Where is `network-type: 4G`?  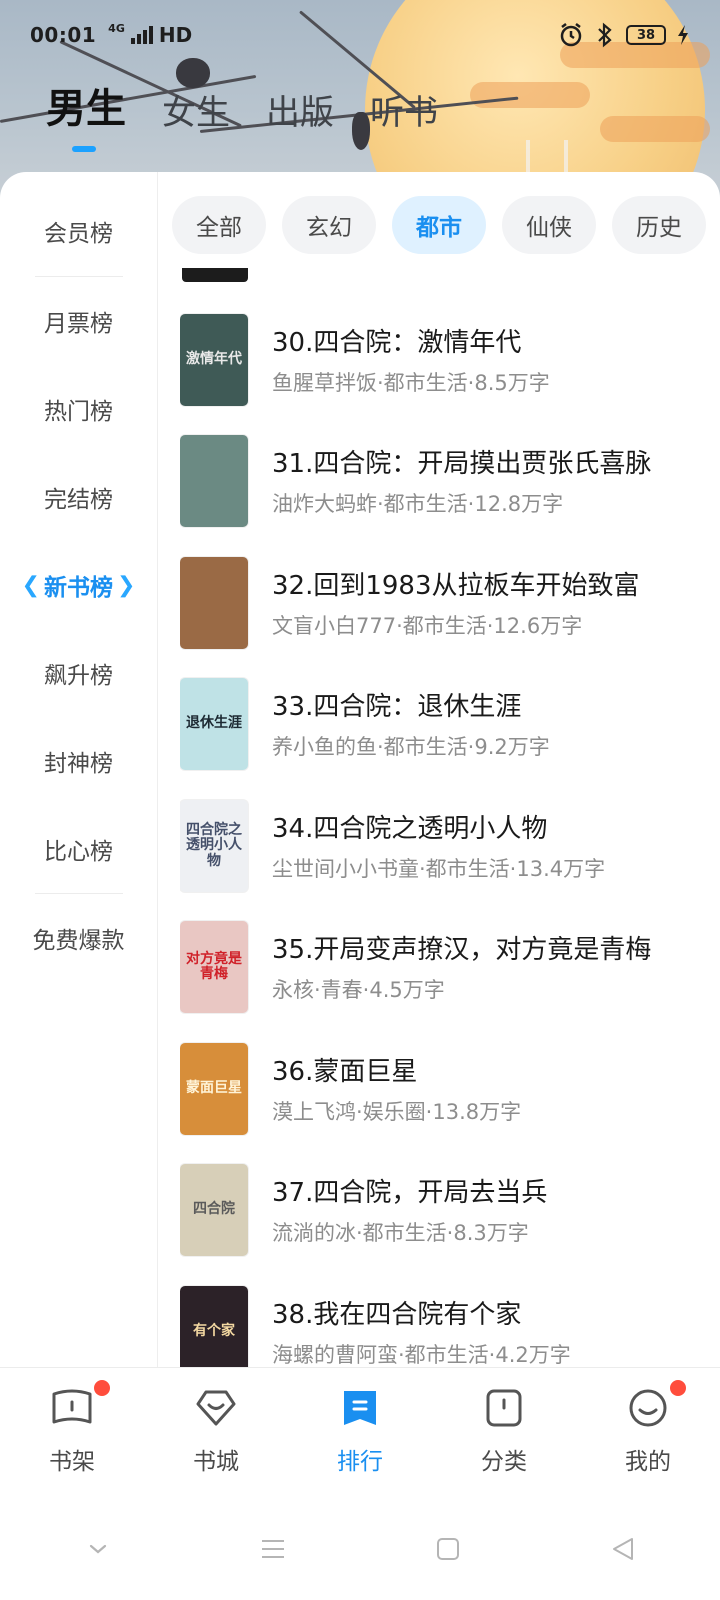
network-type: 4G is located at coordinates (116, 28).